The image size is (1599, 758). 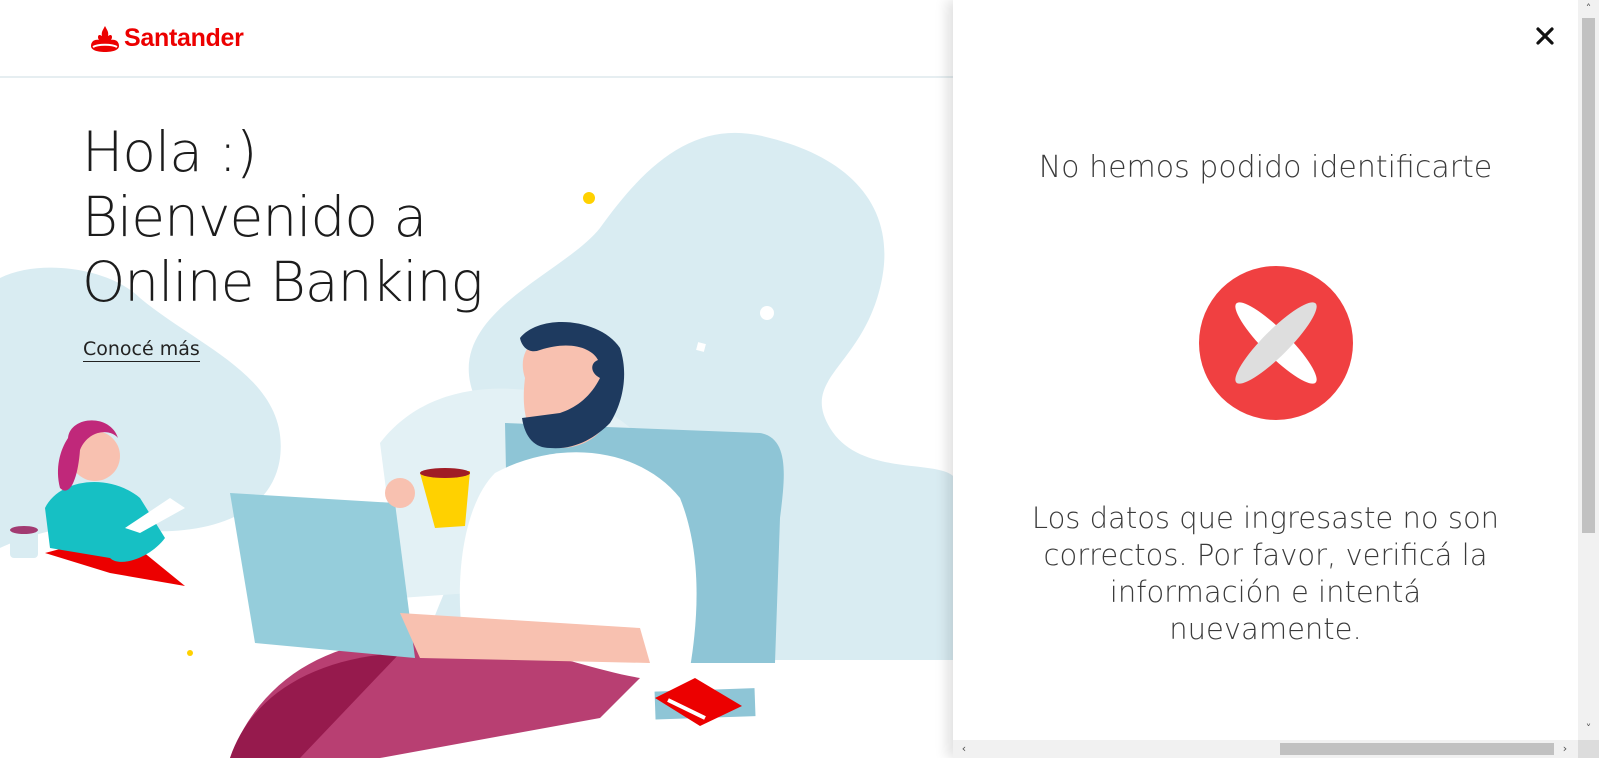 I want to click on greeting-line-3: Online Banking, so click(x=282, y=282).